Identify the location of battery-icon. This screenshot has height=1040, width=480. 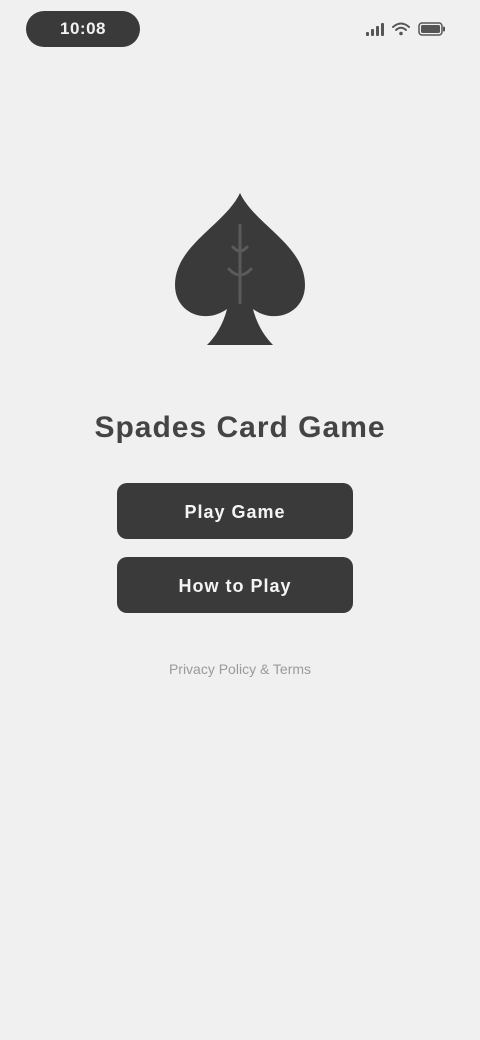
(432, 29).